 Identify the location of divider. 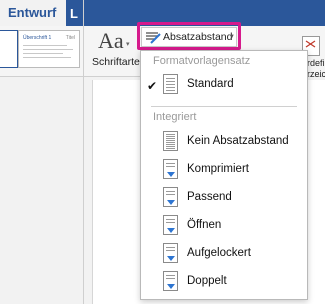
(83, 152).